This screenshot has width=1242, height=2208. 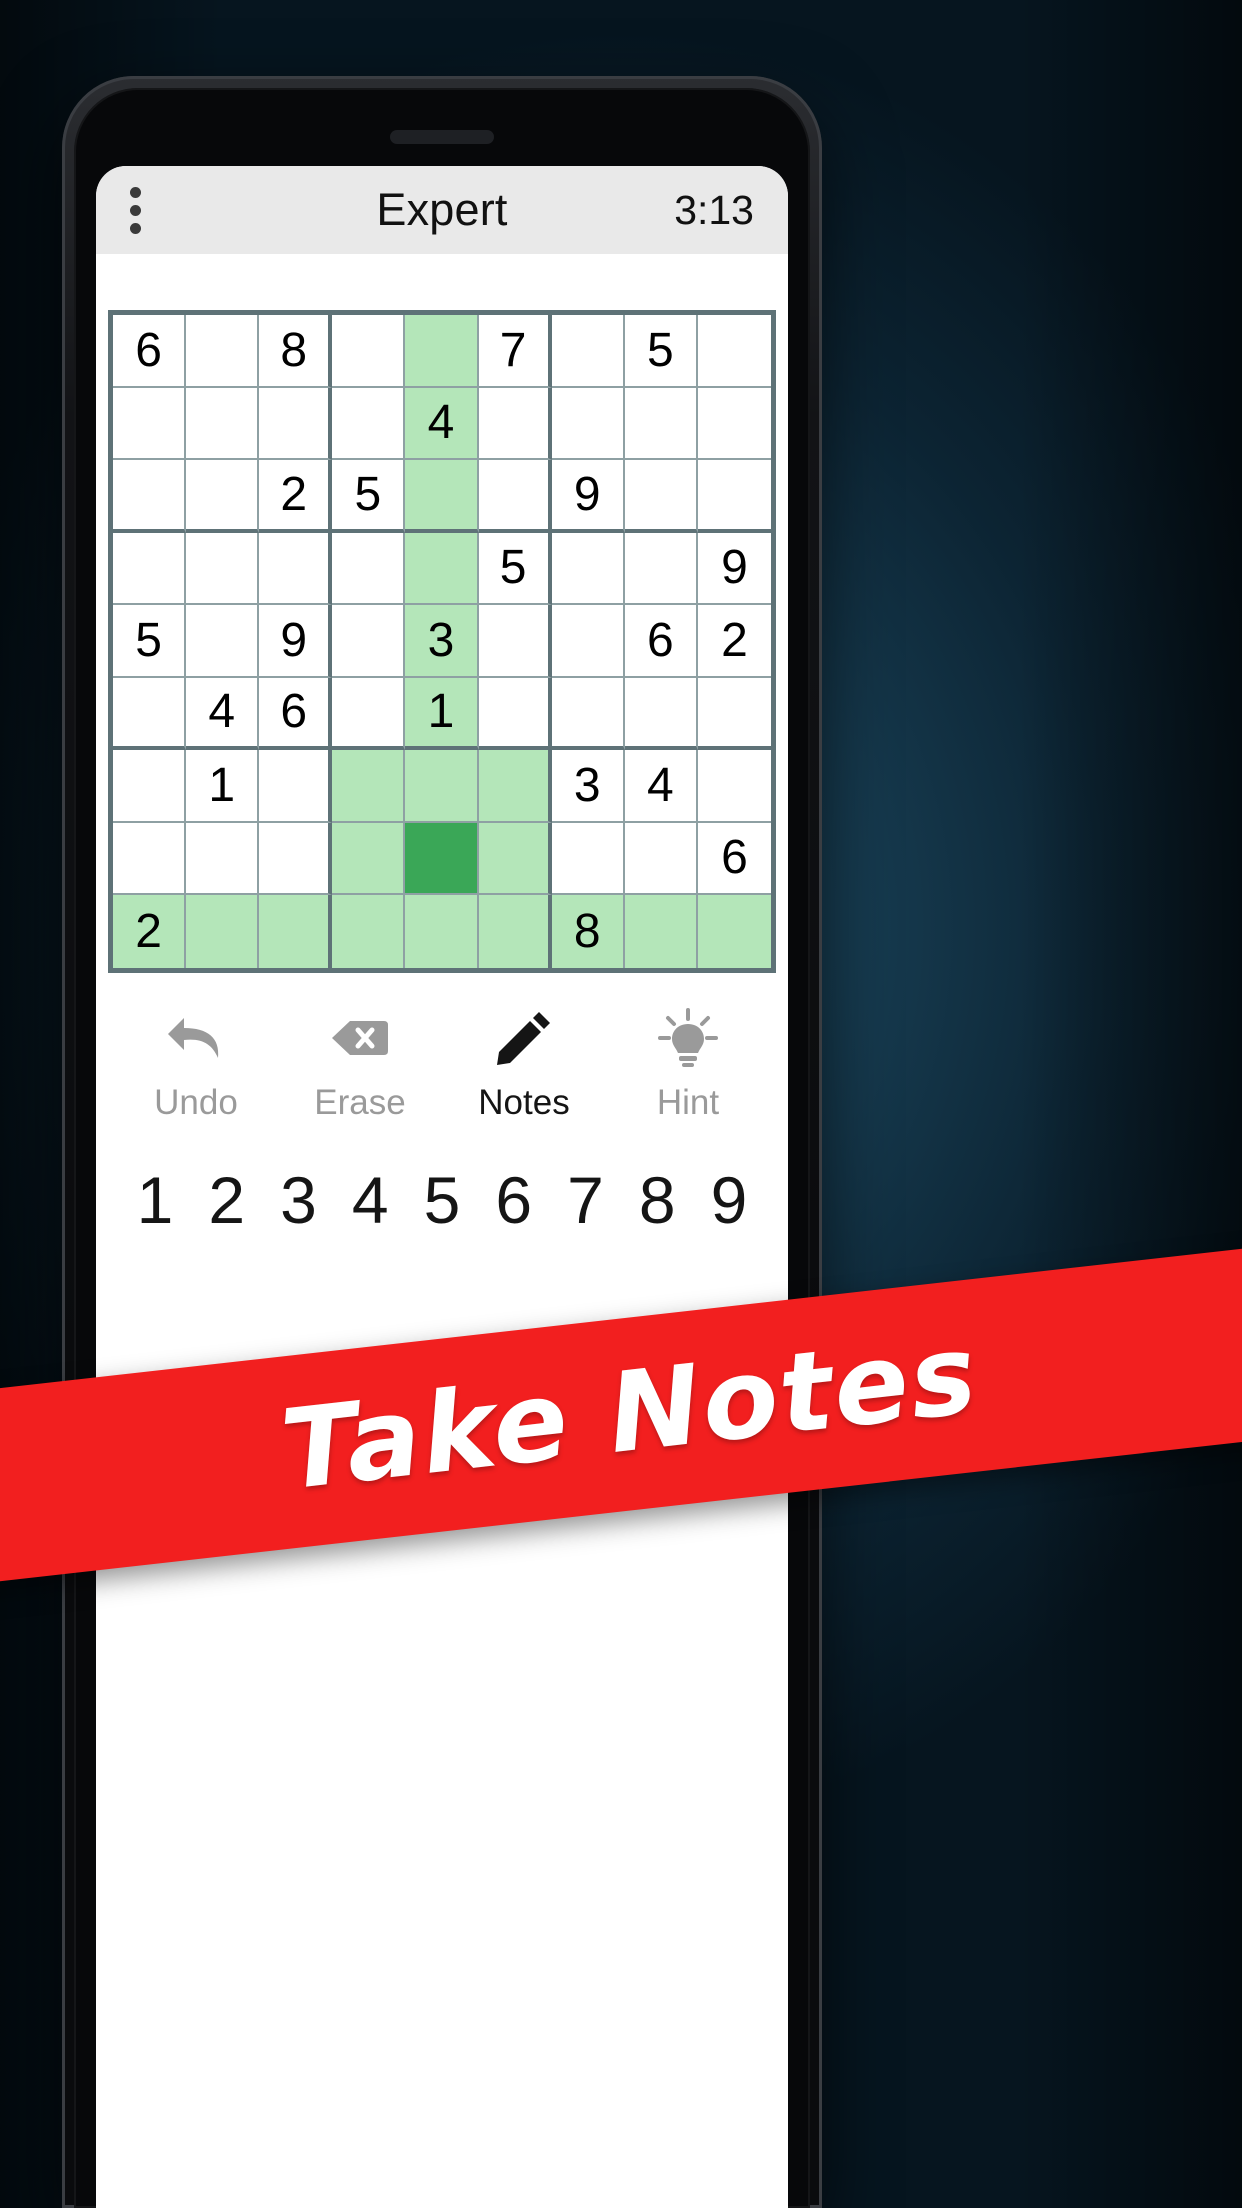 What do you see at coordinates (360, 1065) in the screenshot?
I see `erase-button: Erase` at bounding box center [360, 1065].